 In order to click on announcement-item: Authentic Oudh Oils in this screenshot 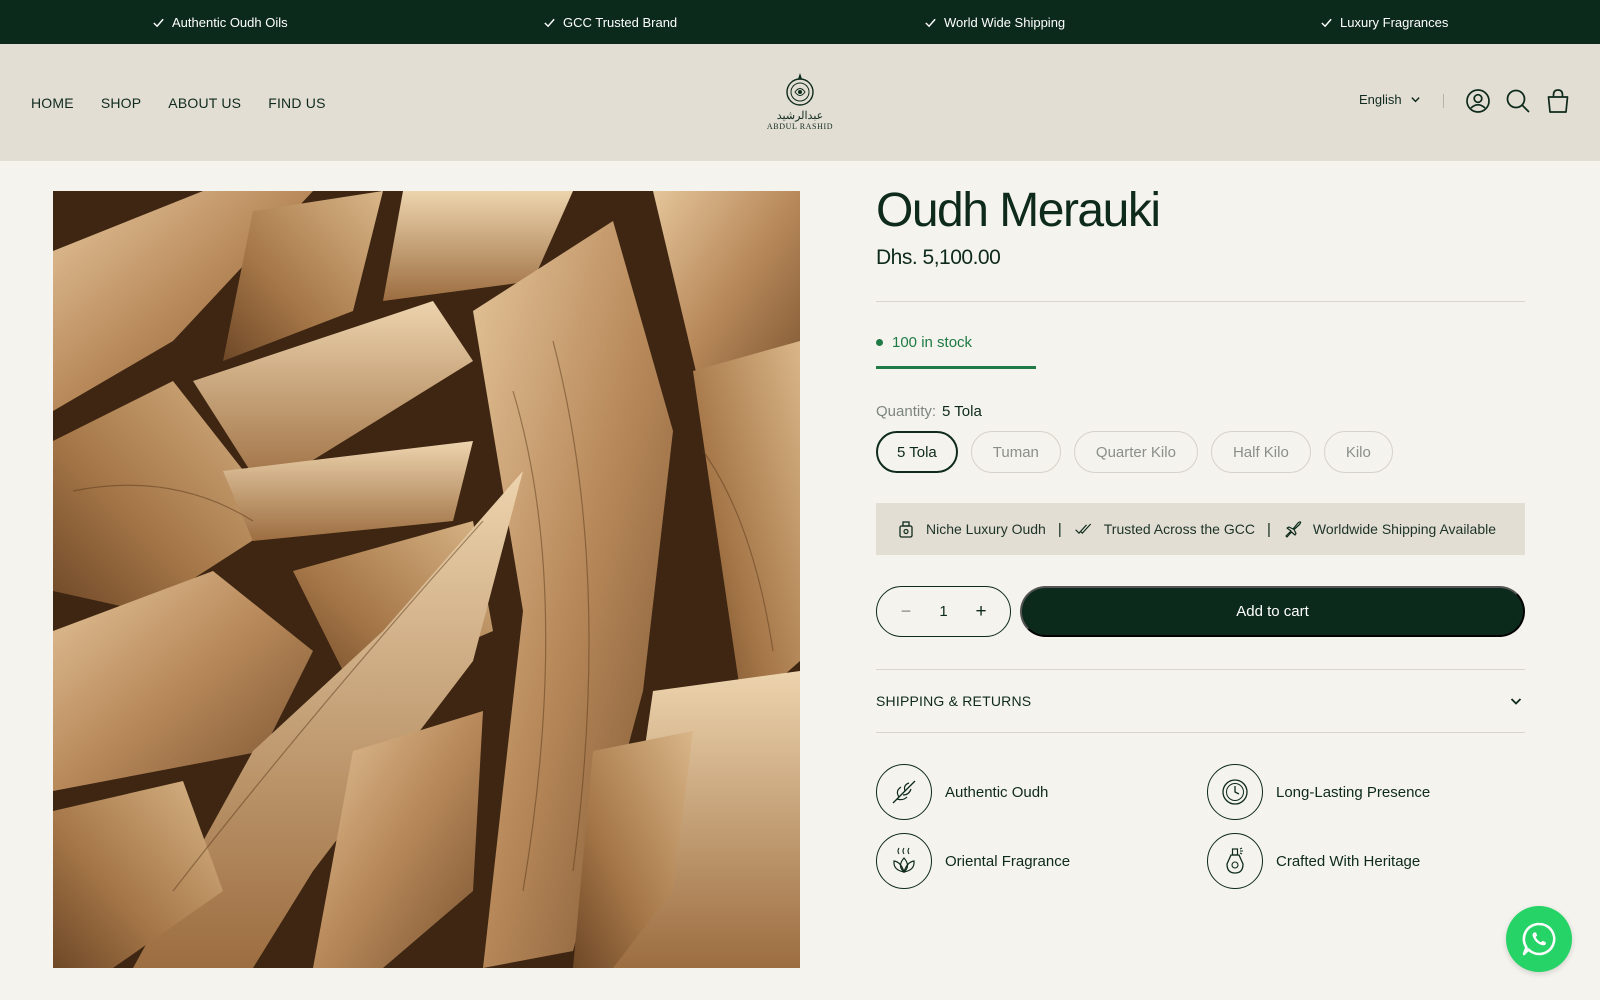, I will do `click(220, 22)`.